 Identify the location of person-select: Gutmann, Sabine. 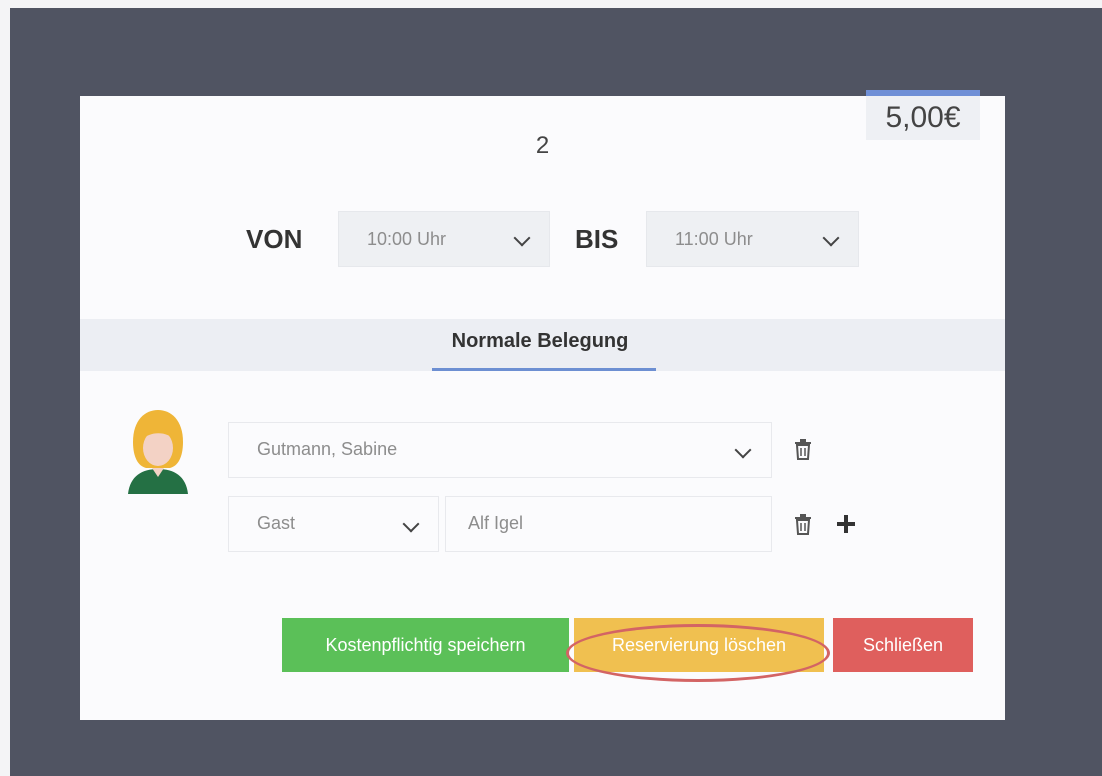
(500, 450).